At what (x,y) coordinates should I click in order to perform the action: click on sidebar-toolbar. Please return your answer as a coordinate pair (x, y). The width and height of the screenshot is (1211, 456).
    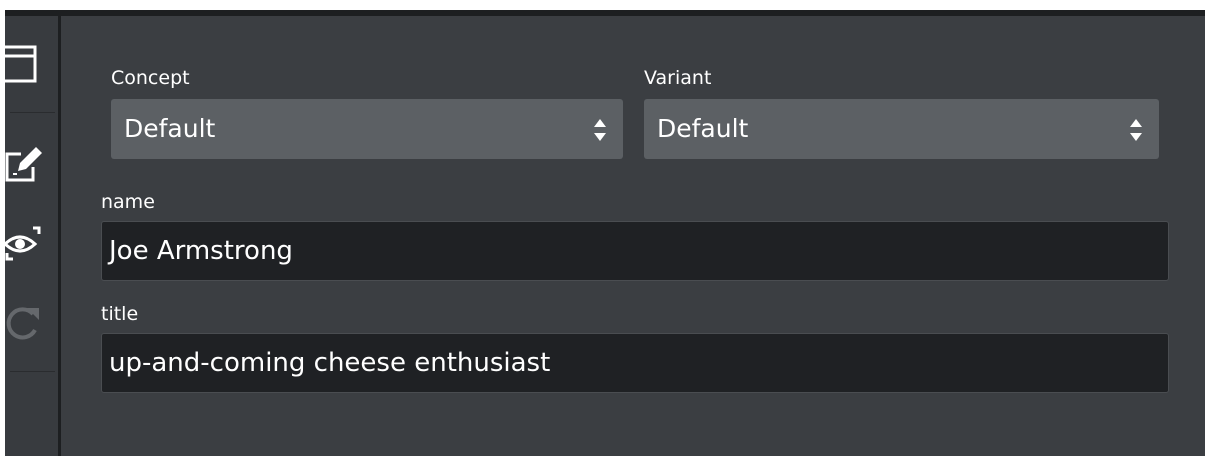
    Looking at the image, I should click on (31, 236).